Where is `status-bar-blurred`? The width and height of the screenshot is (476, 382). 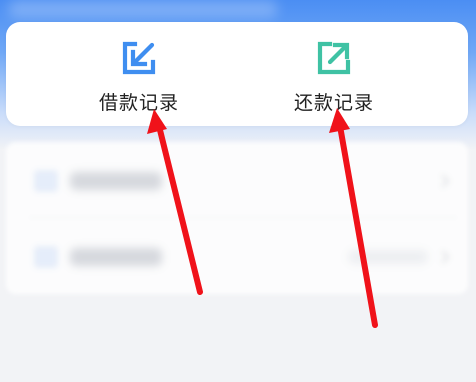
status-bar-blurred is located at coordinates (143, 9).